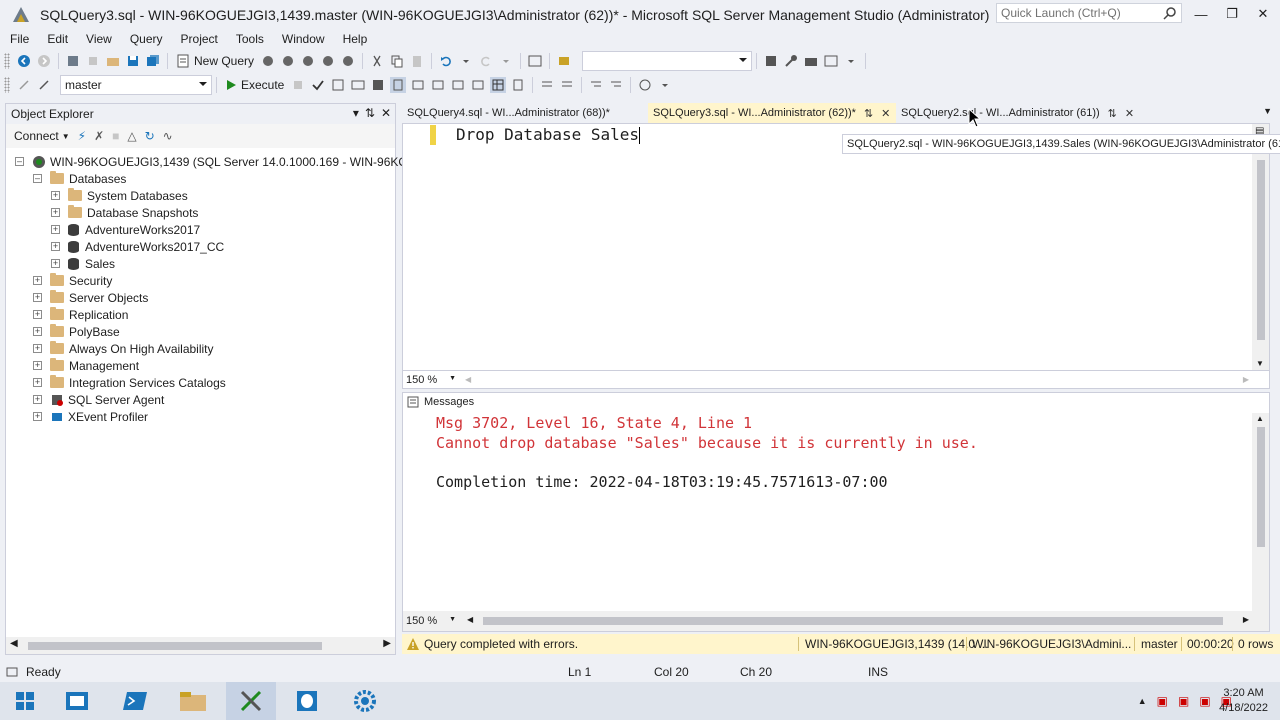 This screenshot has width=1280, height=720. I want to click on dmx-query-icon, so click(288, 61).